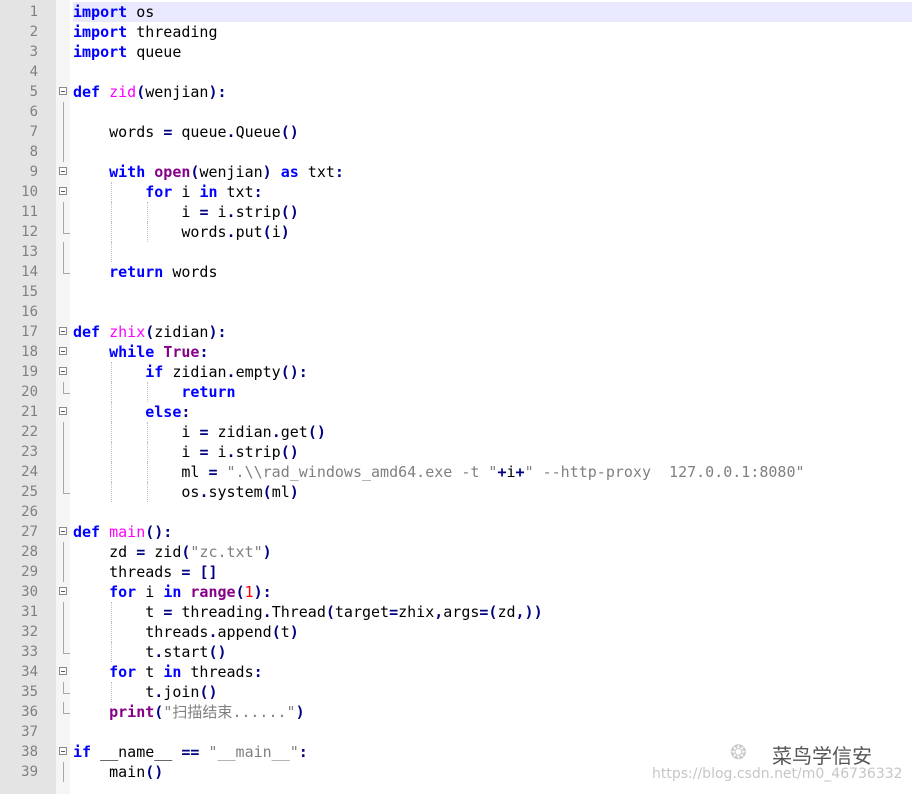  I want to click on code-line: 32 threads.append(t), so click(456, 632).